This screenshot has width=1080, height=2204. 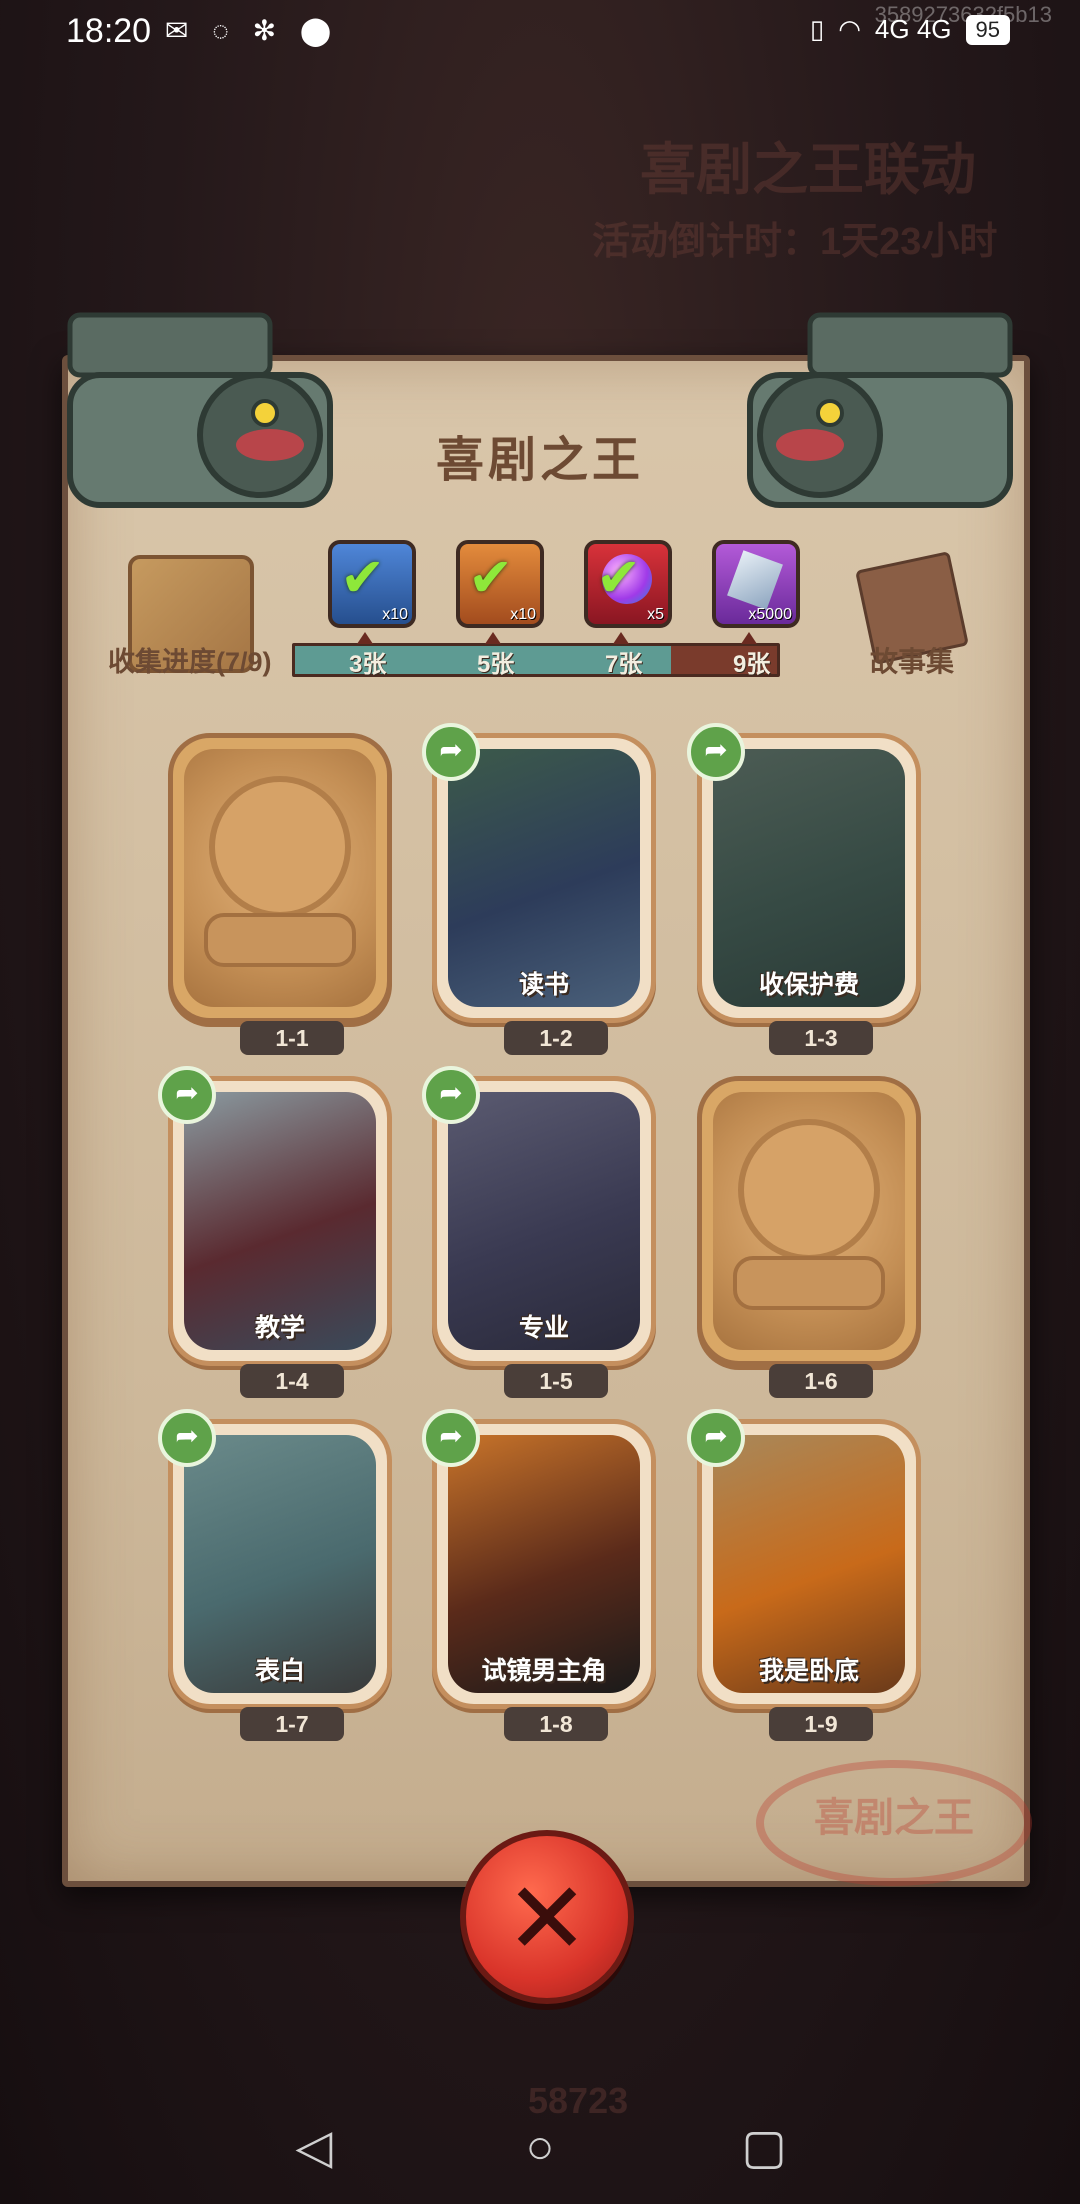 I want to click on story-card: 专业 ➦ 1-5, so click(x=539, y=1232).